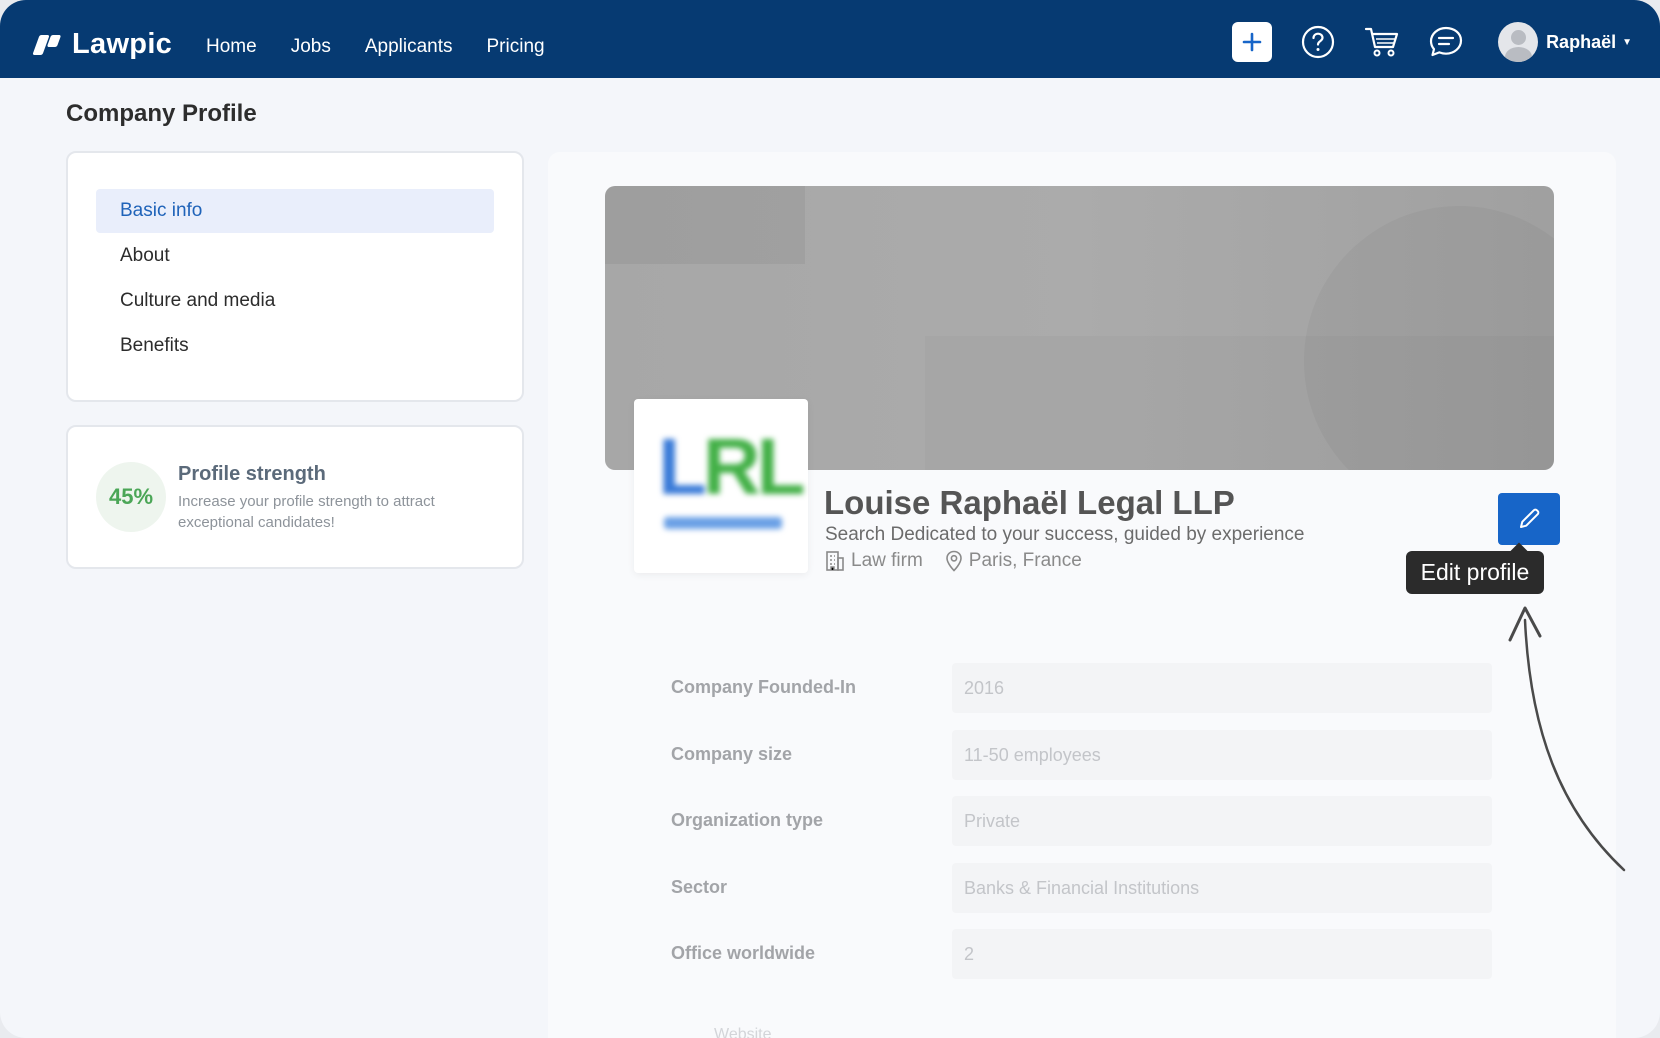  I want to click on company-type: Law firm, so click(887, 560).